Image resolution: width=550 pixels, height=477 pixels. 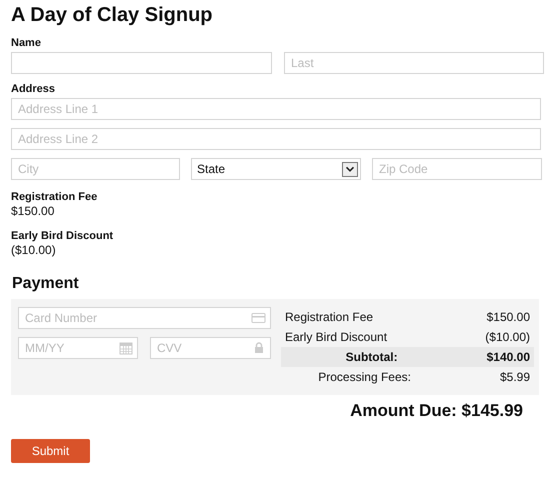 I want to click on summary-label: Registration Fee, so click(x=329, y=317).